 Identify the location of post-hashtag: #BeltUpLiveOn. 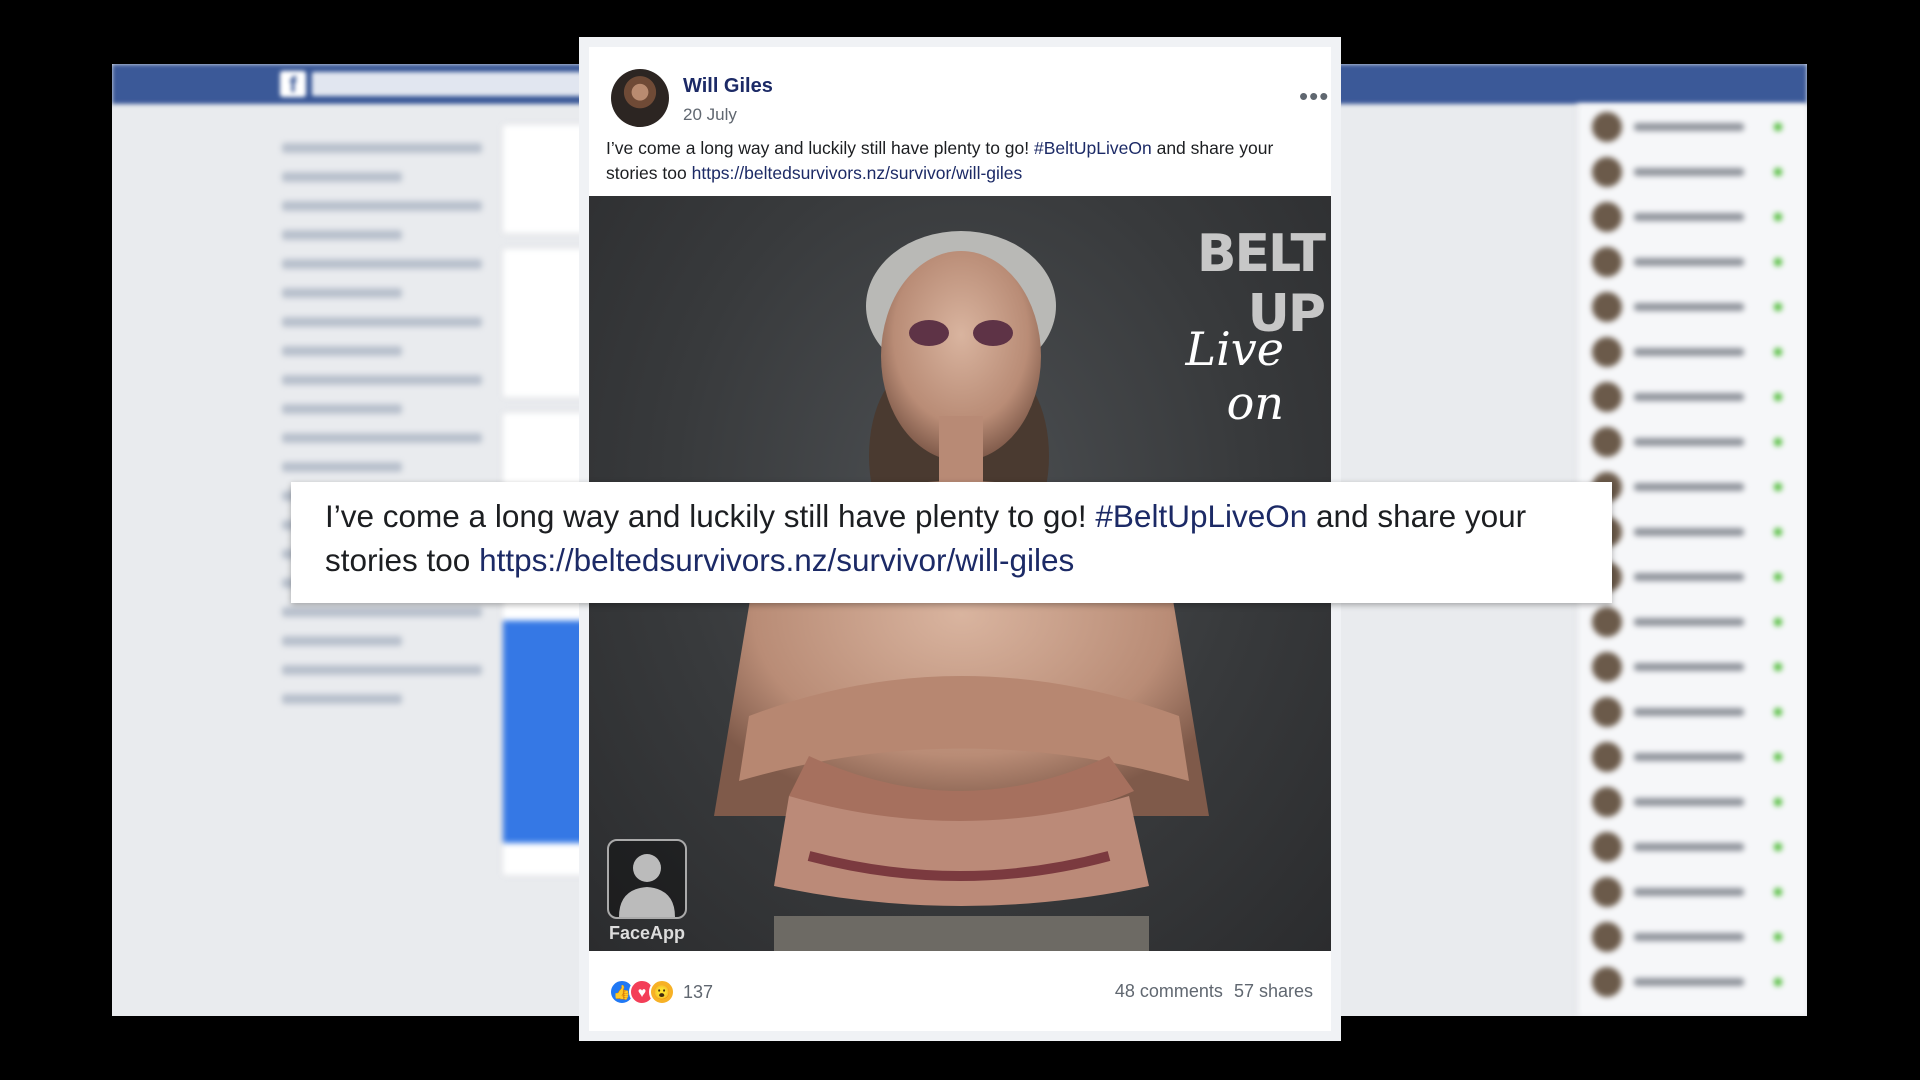
(1093, 148).